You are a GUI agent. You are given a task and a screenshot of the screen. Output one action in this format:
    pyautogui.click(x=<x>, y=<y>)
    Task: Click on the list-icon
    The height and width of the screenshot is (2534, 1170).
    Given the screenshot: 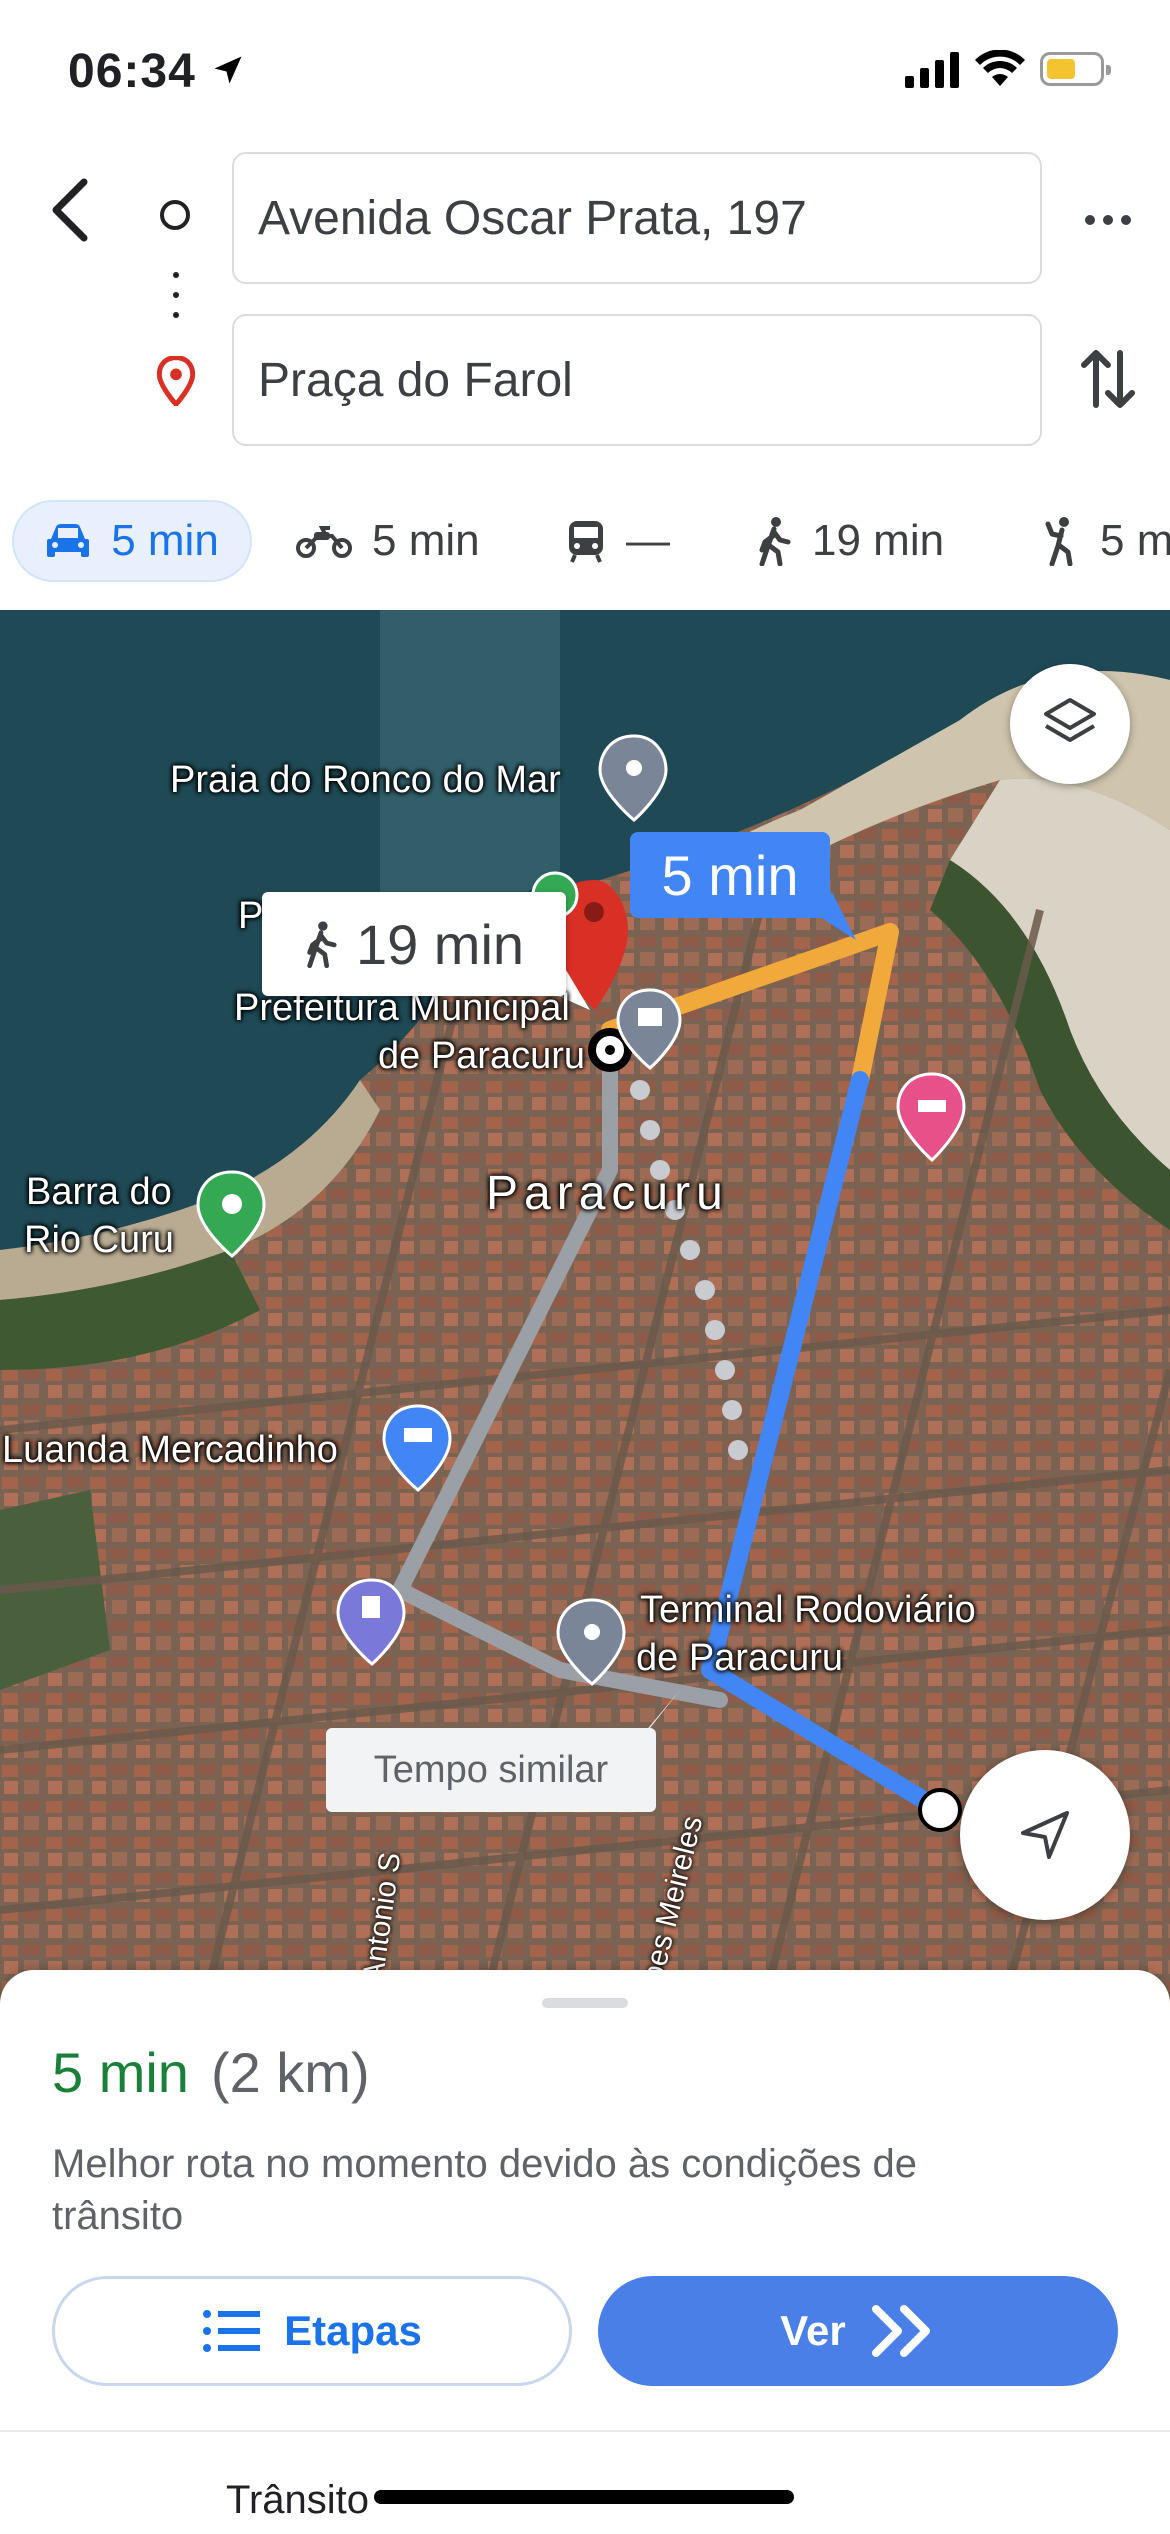 What is the action you would take?
    pyautogui.click(x=232, y=2331)
    